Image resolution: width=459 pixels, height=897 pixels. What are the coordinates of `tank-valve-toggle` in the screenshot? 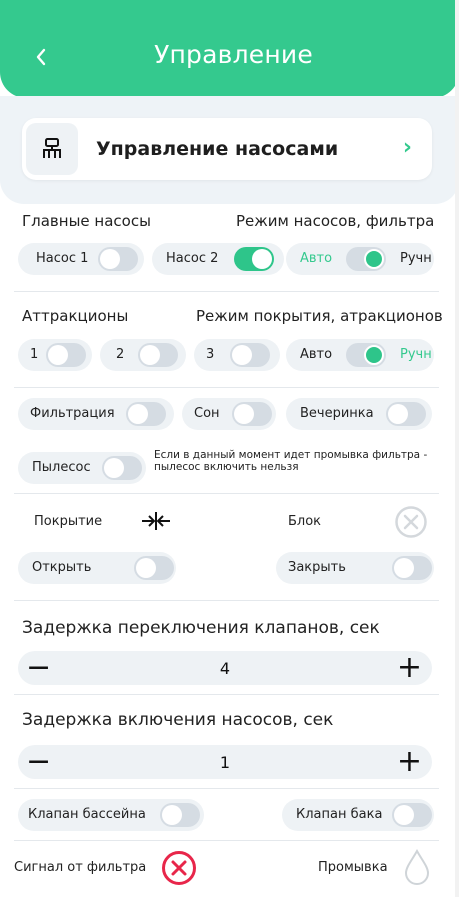 It's located at (412, 815).